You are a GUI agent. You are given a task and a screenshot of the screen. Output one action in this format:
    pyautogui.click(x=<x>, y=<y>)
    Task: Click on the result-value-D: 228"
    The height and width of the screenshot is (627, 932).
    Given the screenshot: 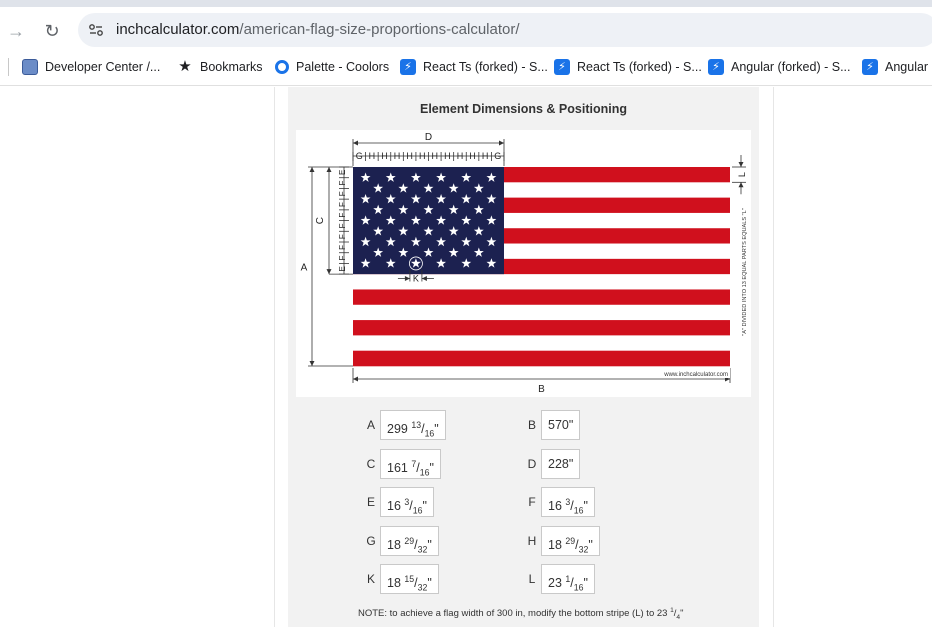 What is the action you would take?
    pyautogui.click(x=561, y=464)
    